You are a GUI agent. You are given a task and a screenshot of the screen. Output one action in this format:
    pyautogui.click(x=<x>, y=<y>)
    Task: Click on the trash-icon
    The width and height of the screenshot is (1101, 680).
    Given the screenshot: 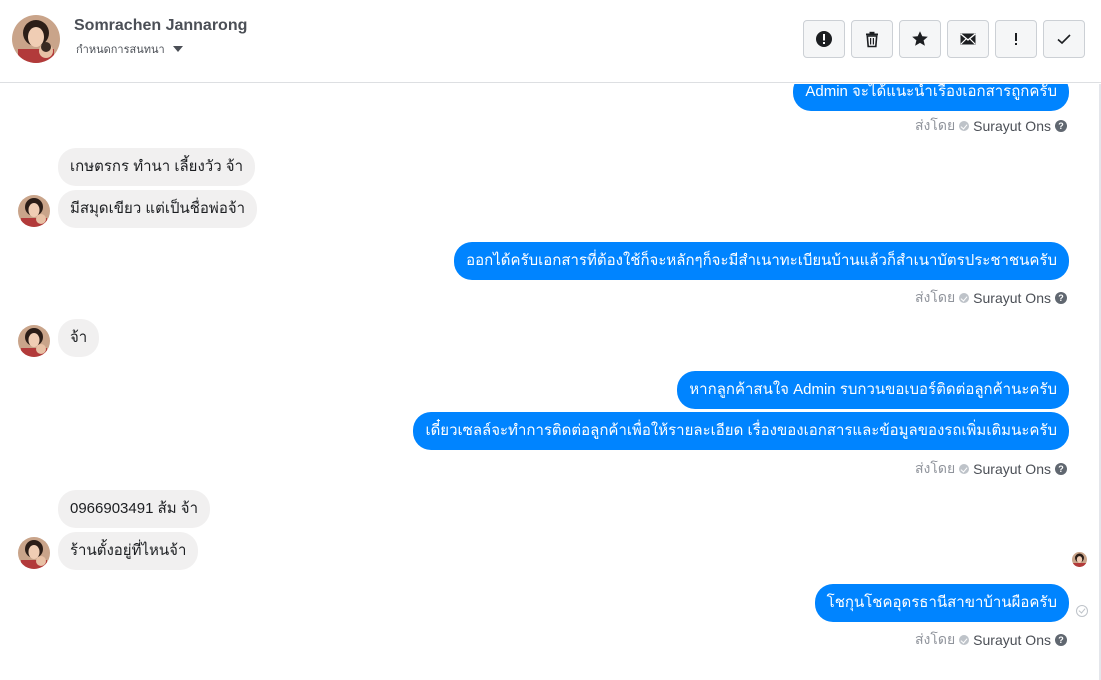 What is the action you would take?
    pyautogui.click(x=872, y=39)
    